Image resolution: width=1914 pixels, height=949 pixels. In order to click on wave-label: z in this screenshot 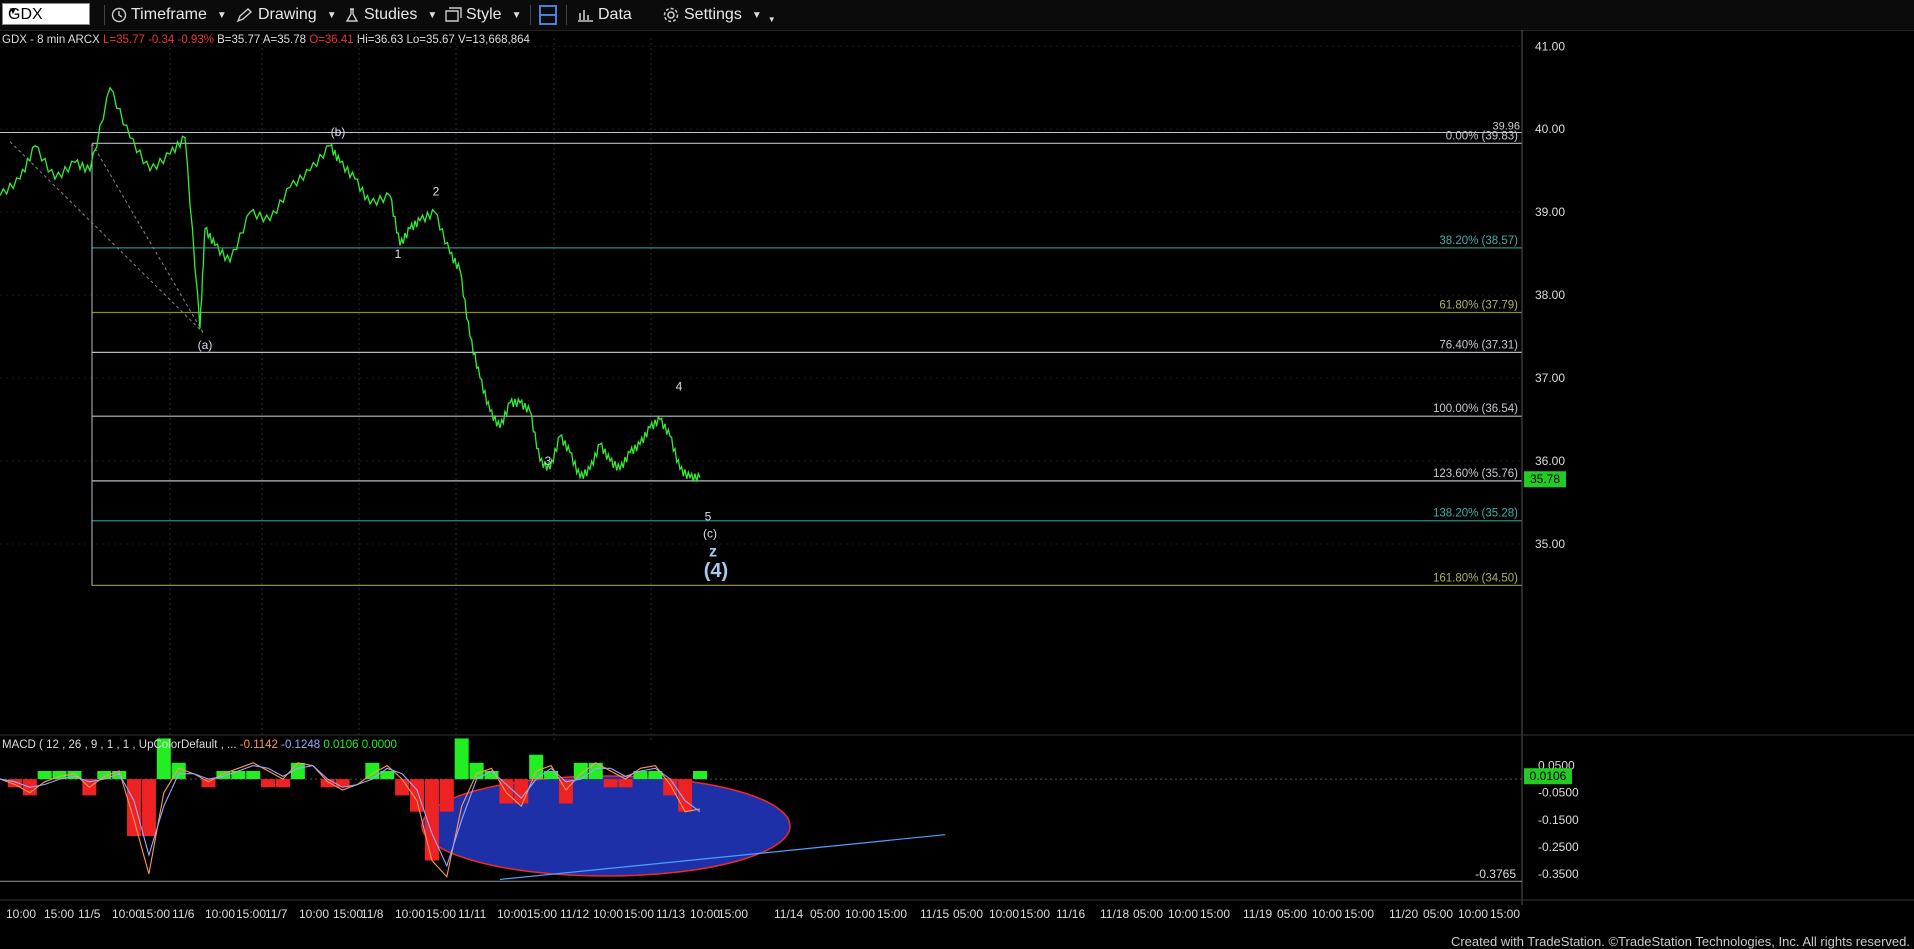, I will do `click(713, 551)`.